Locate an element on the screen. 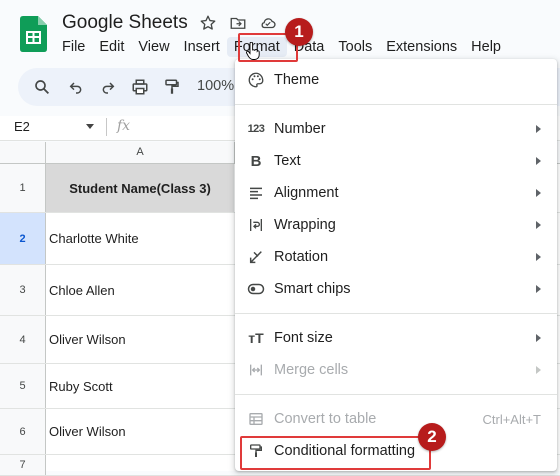 The image size is (560, 476). menu-item-wrapping: Wrapping is located at coordinates (396, 225).